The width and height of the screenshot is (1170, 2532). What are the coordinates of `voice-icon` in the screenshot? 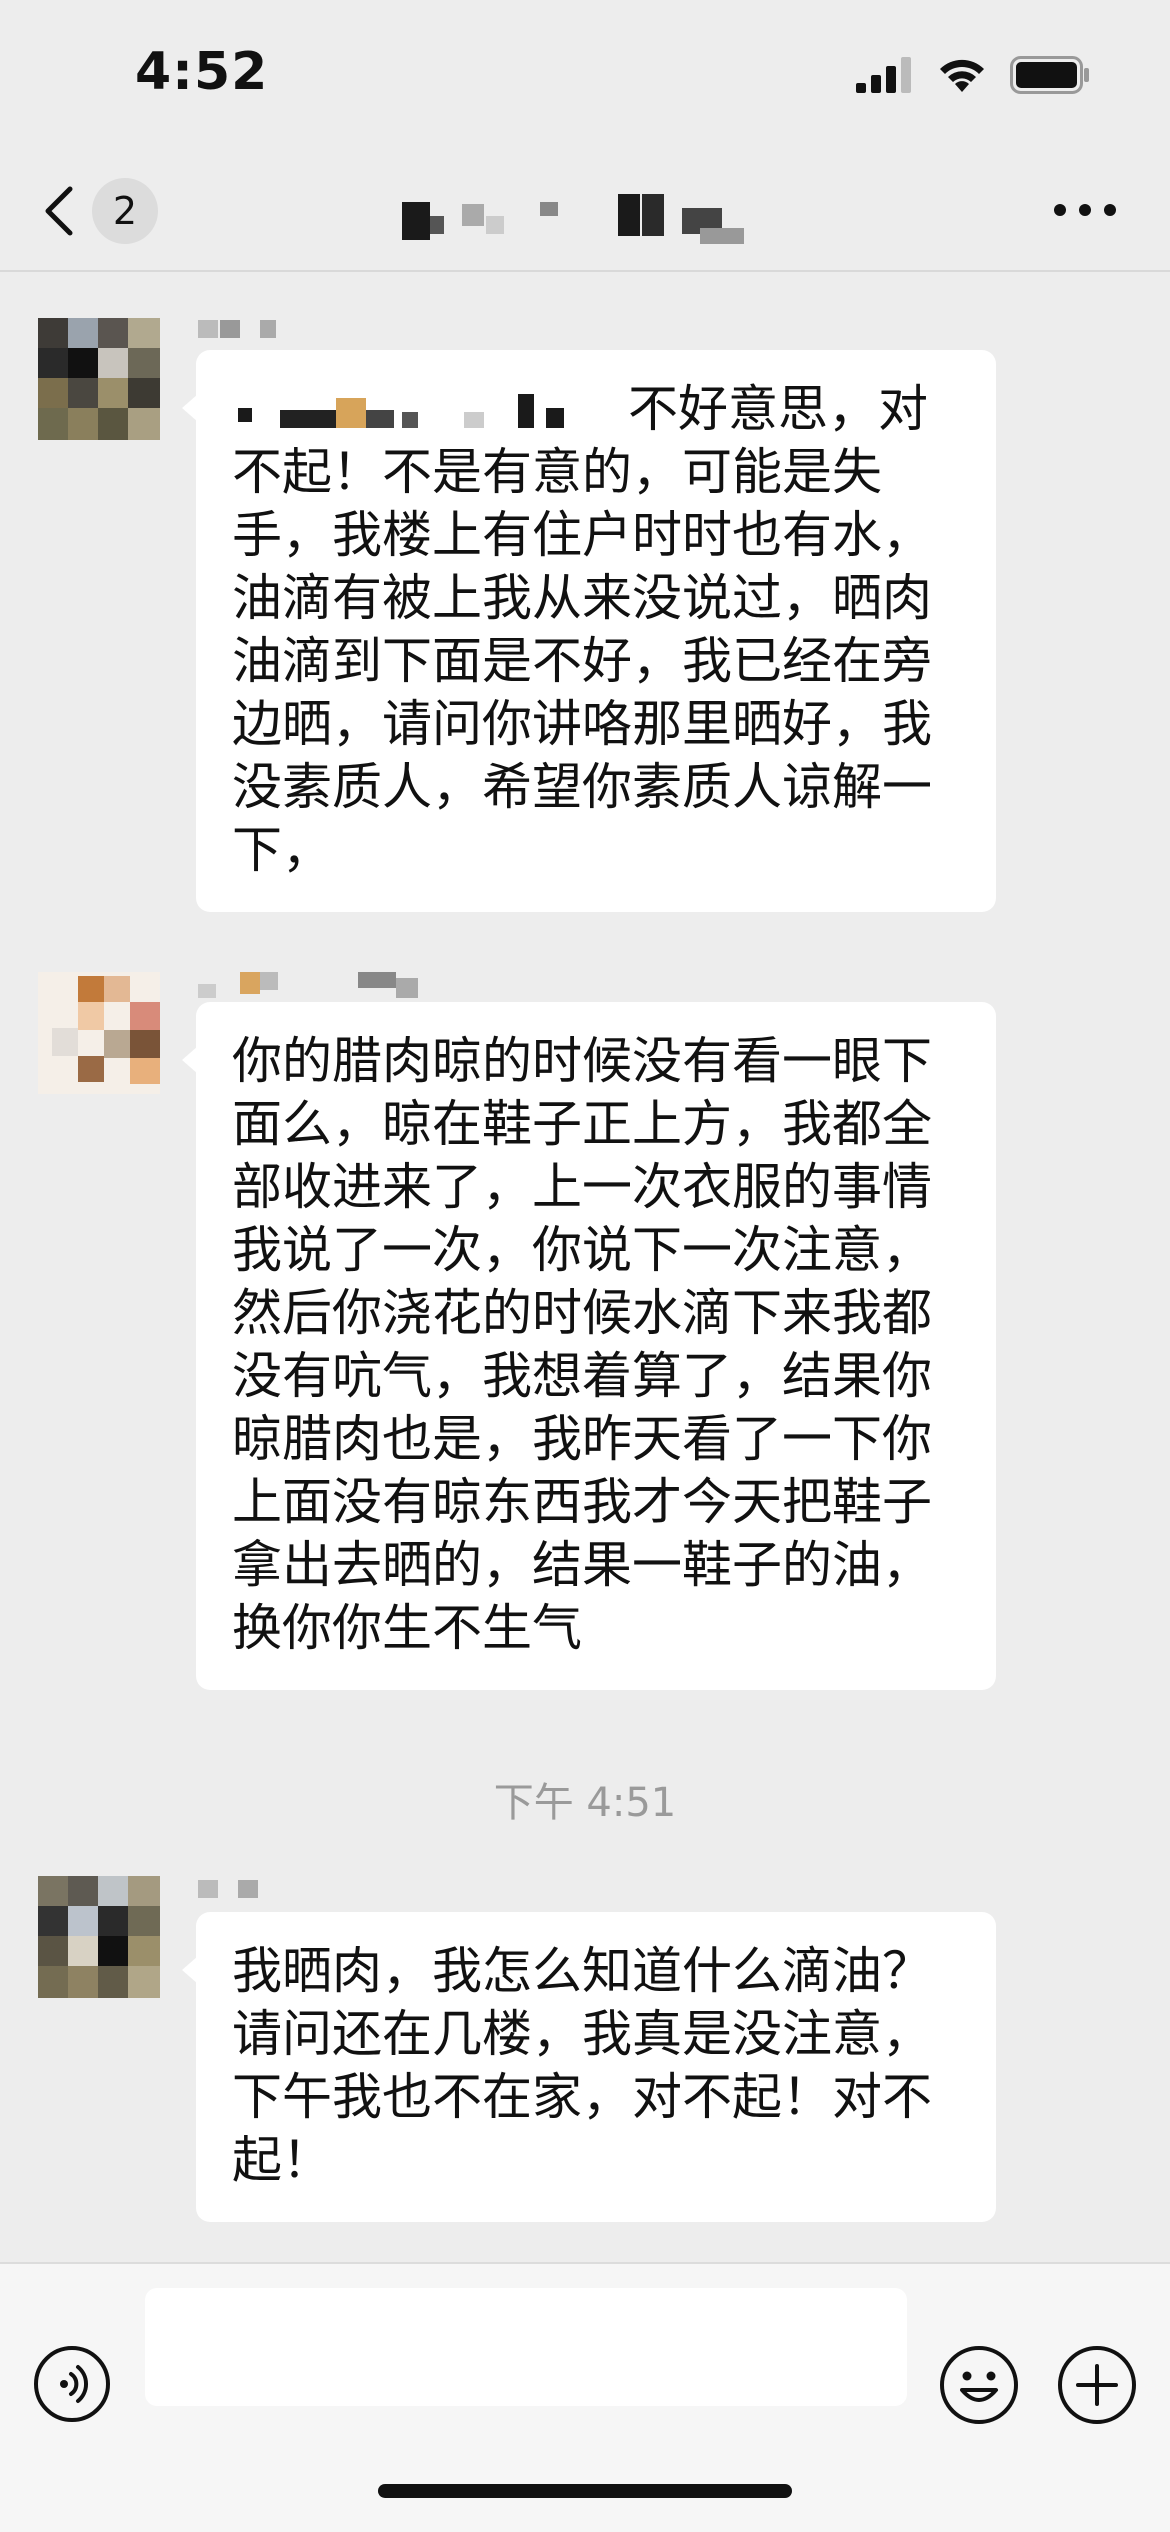 It's located at (72, 2384).